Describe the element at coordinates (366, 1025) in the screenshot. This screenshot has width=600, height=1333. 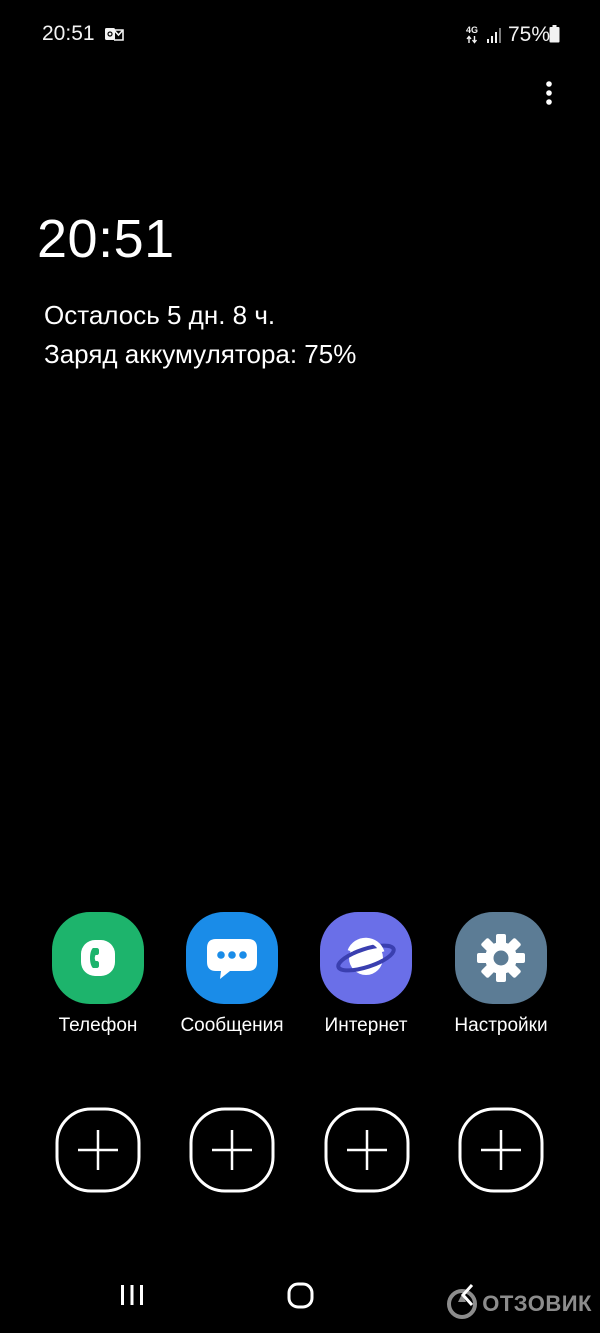
I see `app-label: Интернет` at that location.